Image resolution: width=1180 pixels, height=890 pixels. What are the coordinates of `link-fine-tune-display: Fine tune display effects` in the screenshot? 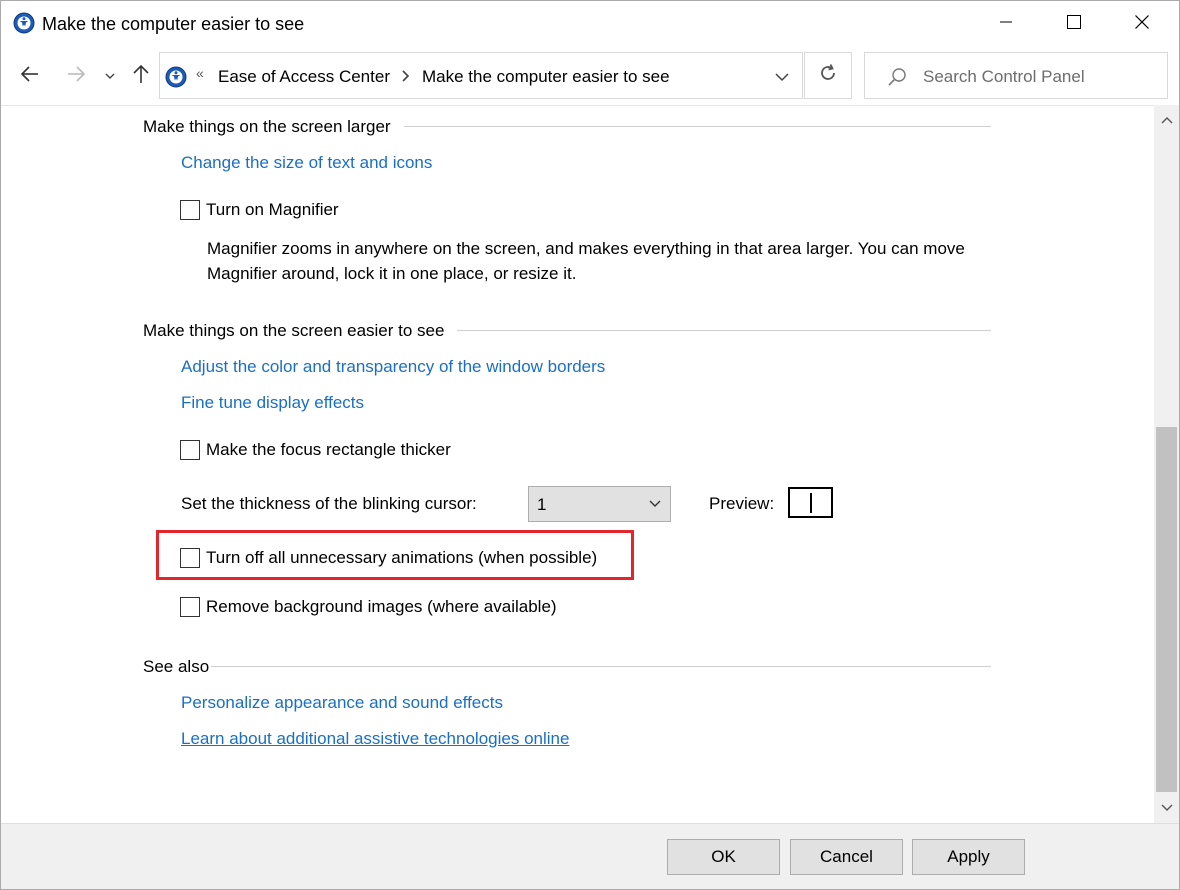 It's located at (272, 403).